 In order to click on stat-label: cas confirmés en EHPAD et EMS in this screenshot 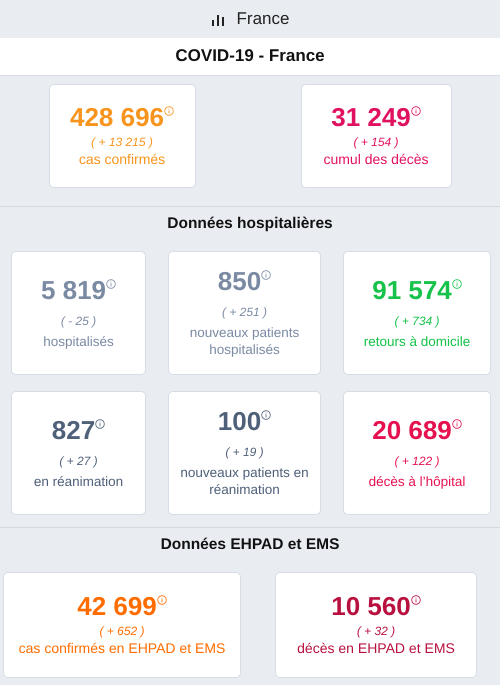, I will do `click(122, 649)`.